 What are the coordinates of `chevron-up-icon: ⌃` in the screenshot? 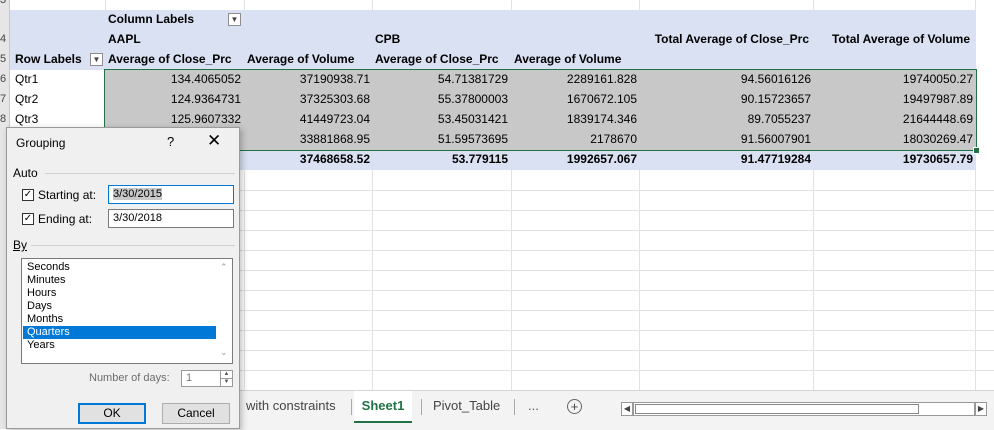 It's located at (224, 267).